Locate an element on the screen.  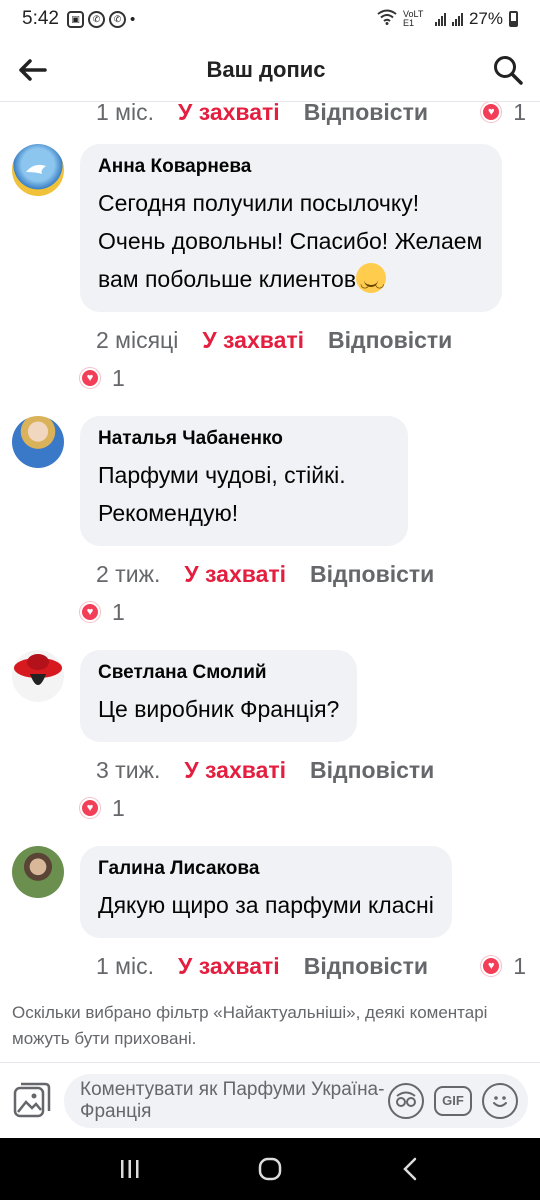
comment-author: Светлана Смолий is located at coordinates (218, 673).